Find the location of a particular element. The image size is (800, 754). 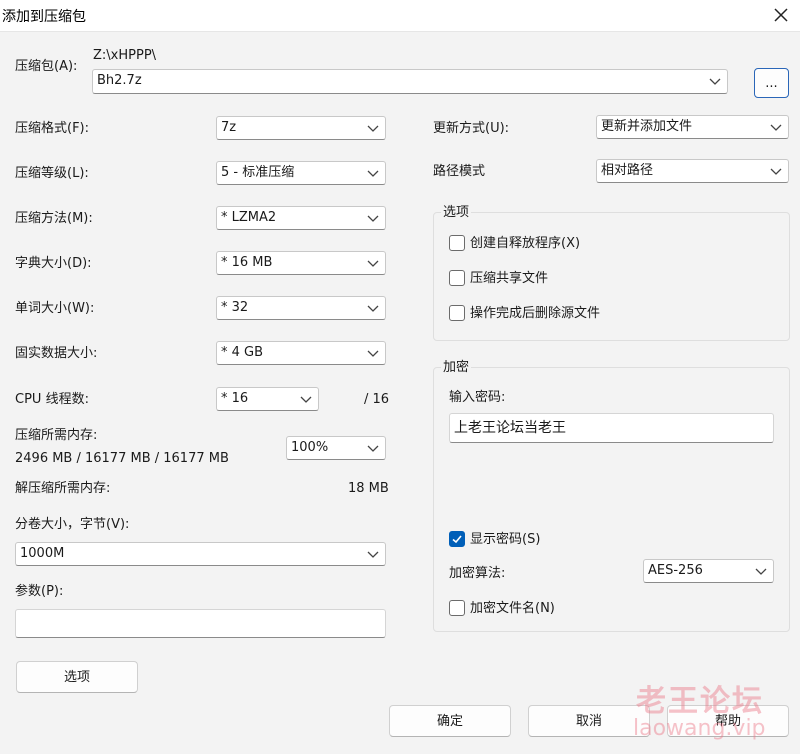

threads-max: / 16 is located at coordinates (377, 399).